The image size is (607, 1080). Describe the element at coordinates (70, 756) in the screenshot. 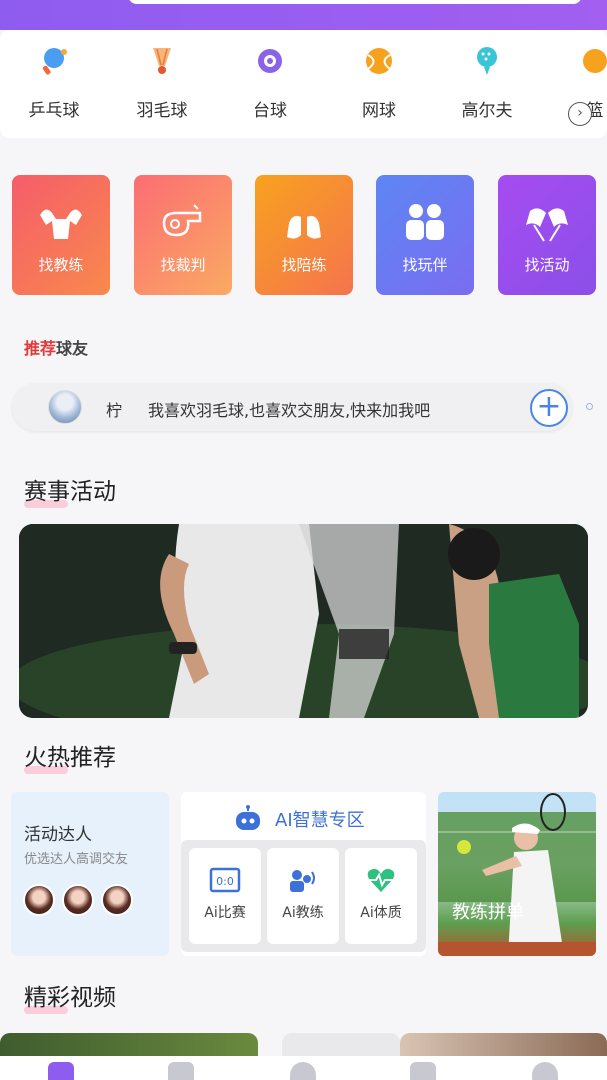

I see `section-title-hot: 火热推荐` at that location.